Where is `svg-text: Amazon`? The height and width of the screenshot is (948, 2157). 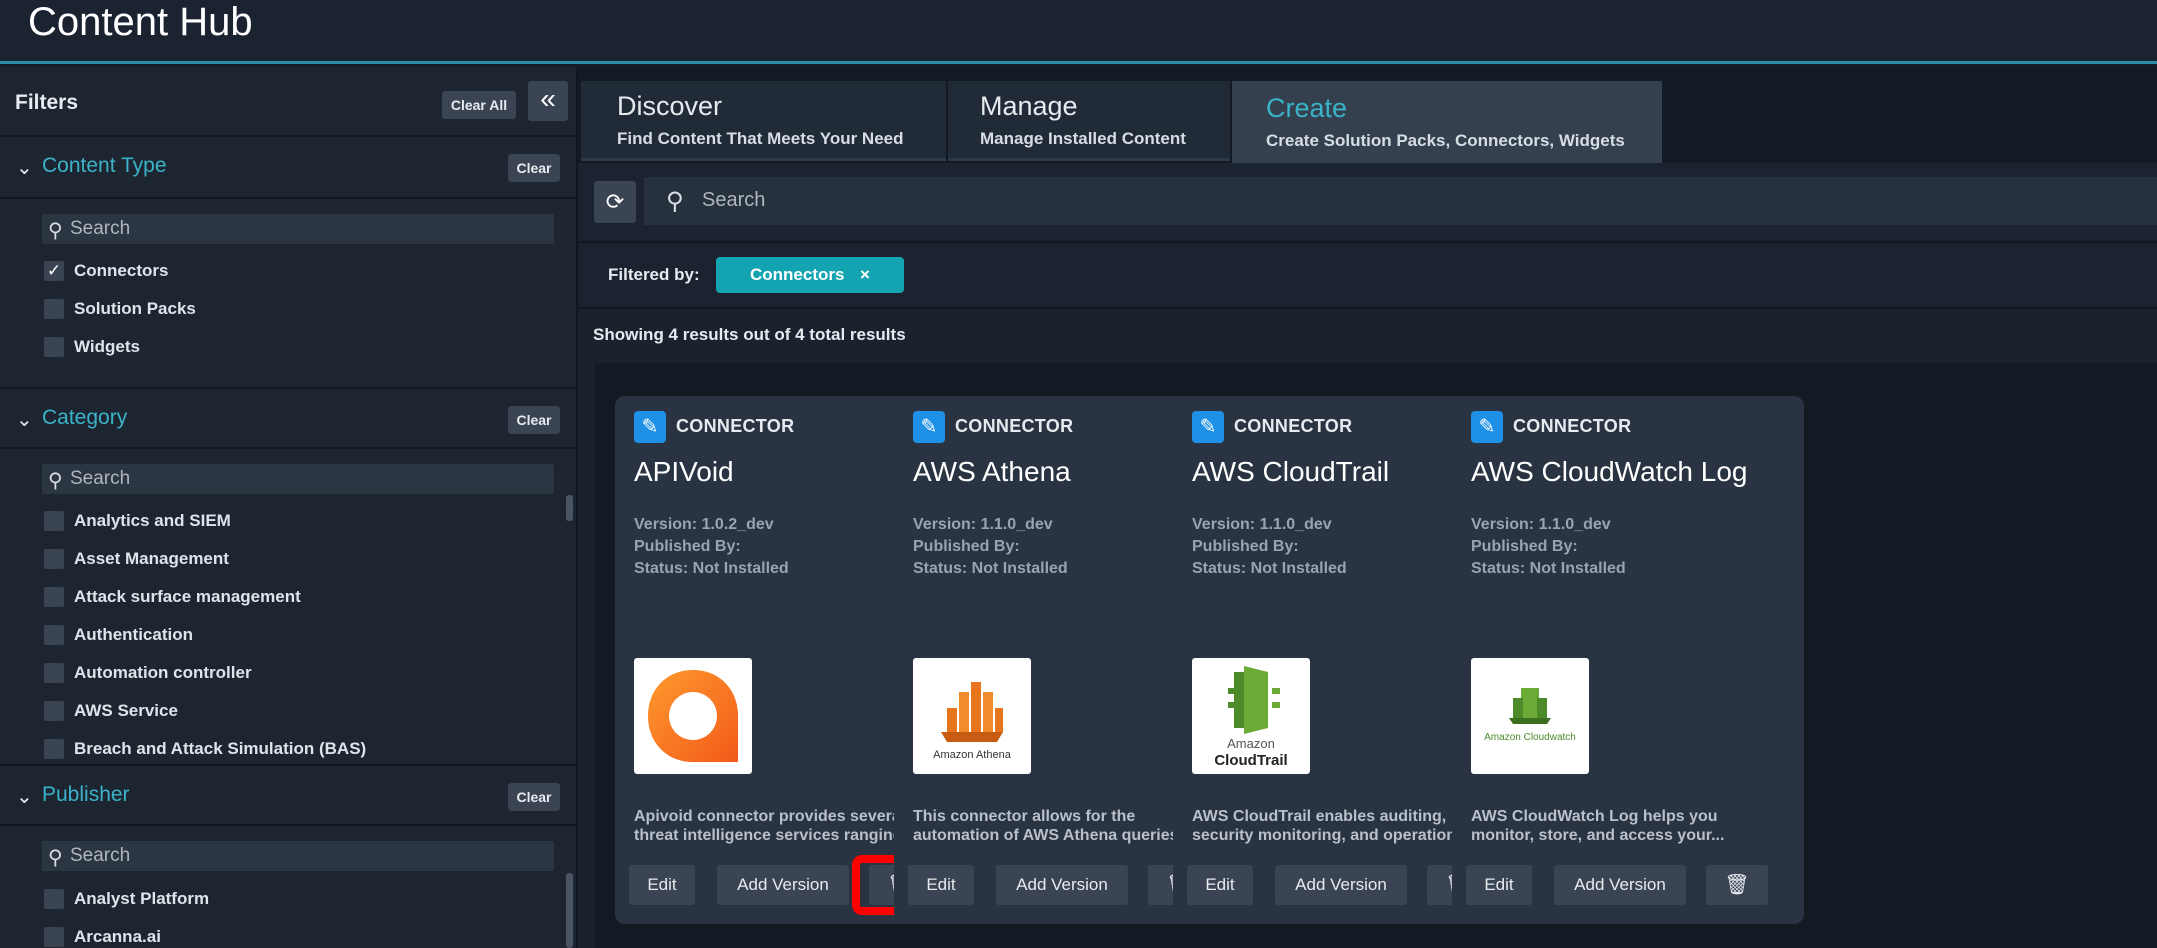
svg-text: Amazon is located at coordinates (1251, 743).